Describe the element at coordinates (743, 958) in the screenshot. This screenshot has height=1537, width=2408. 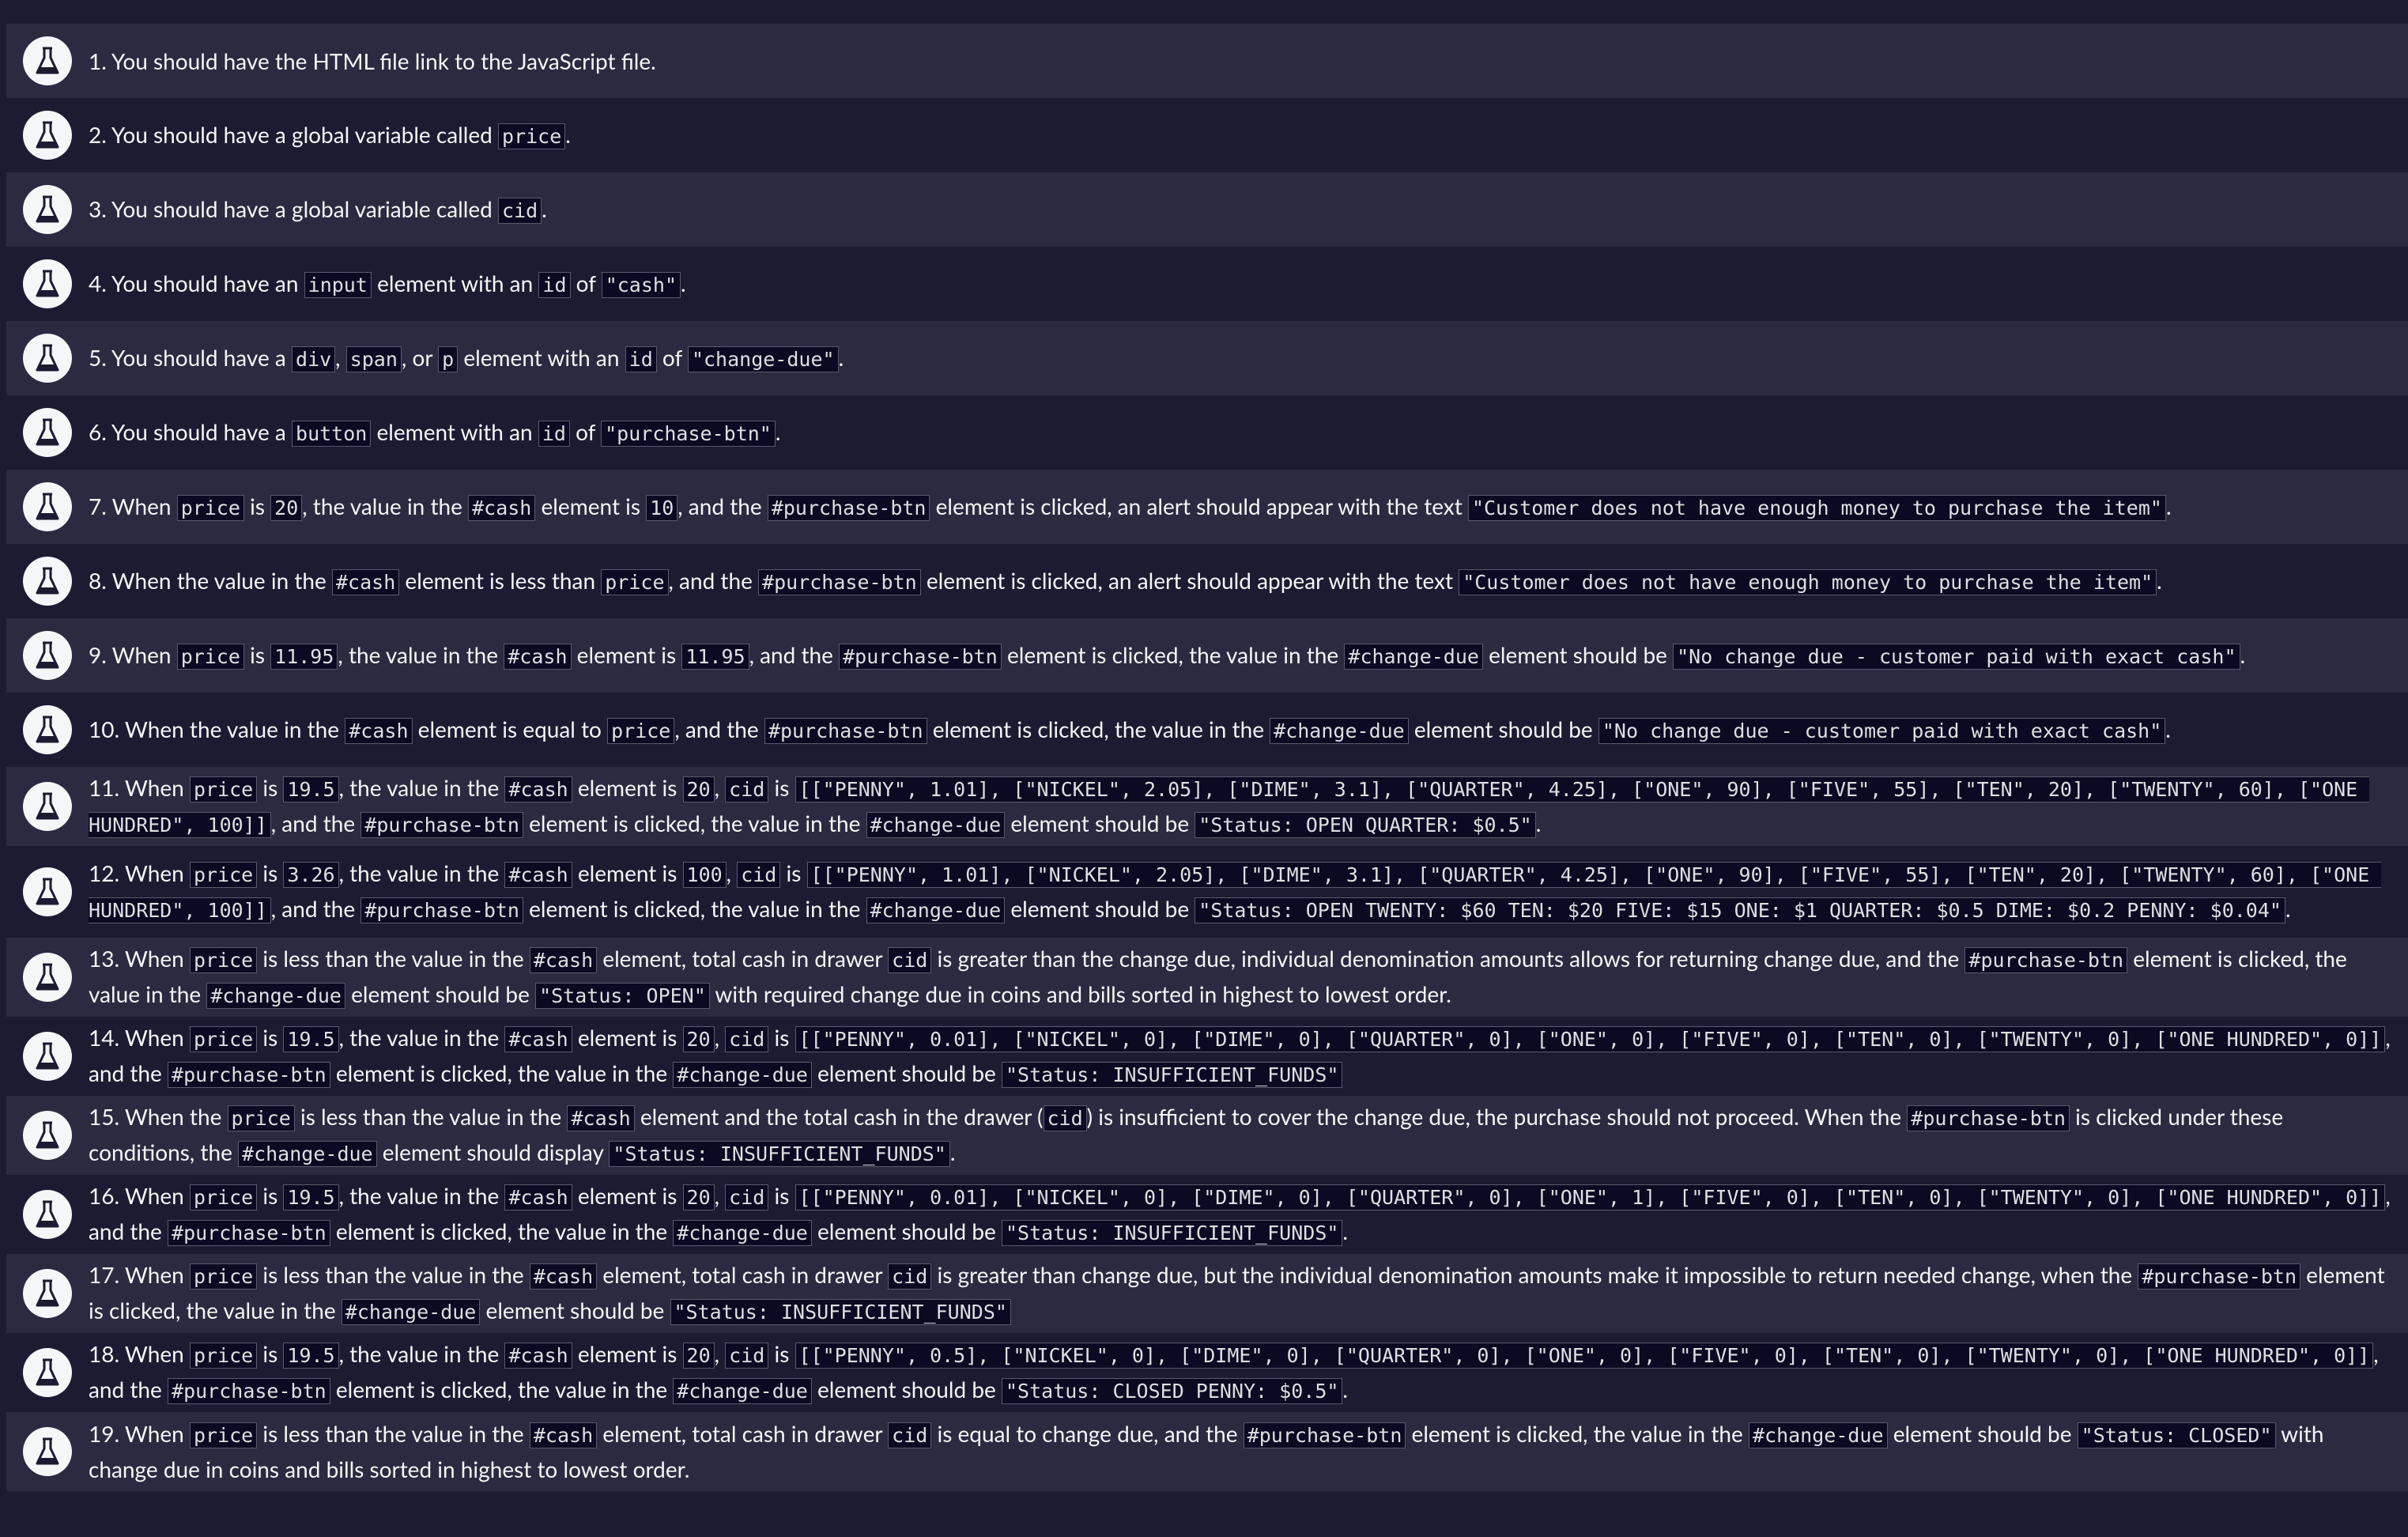
I see `test-text-segment: element, total cash in drawer` at that location.